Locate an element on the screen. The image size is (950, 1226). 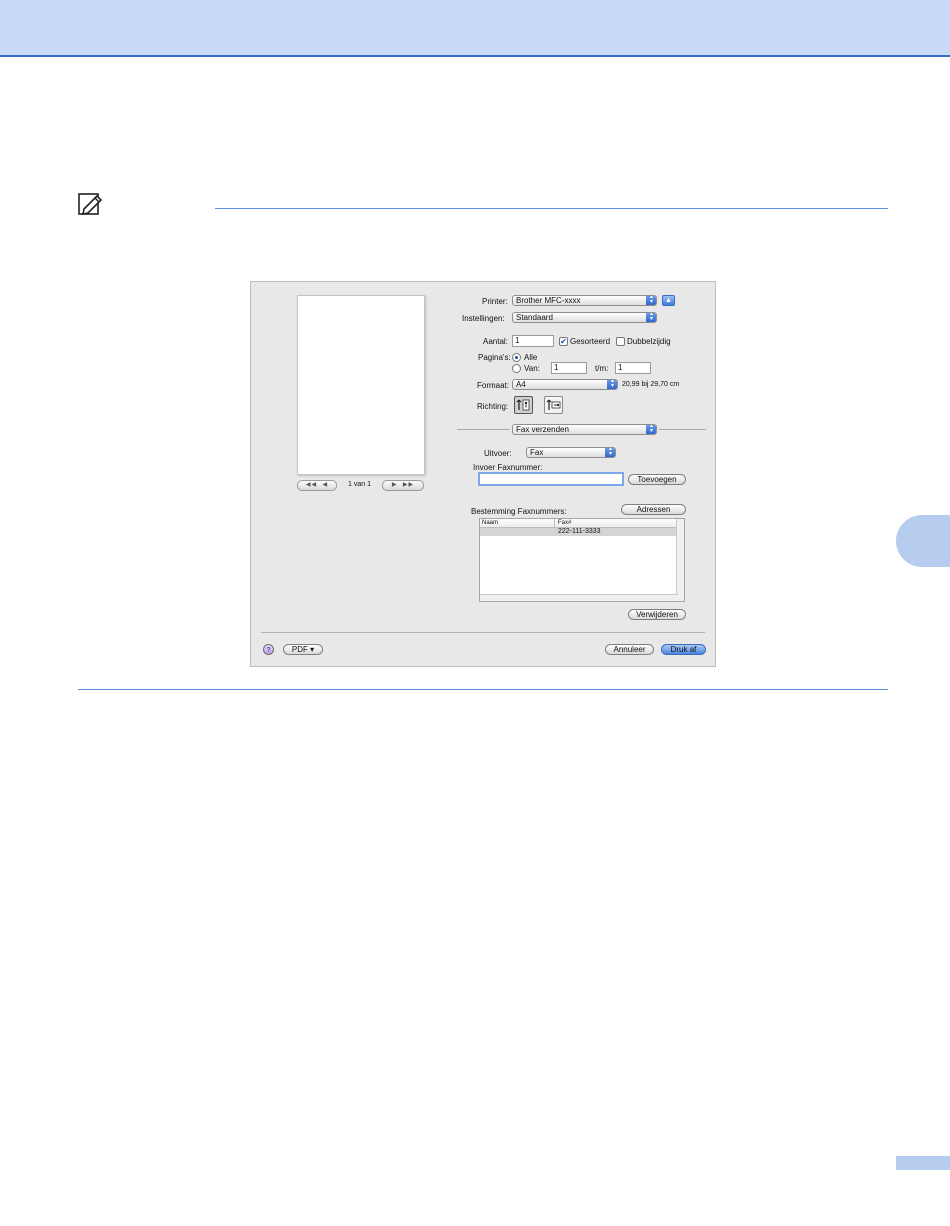
output-label: Uitvoer: is located at coordinates (498, 453).